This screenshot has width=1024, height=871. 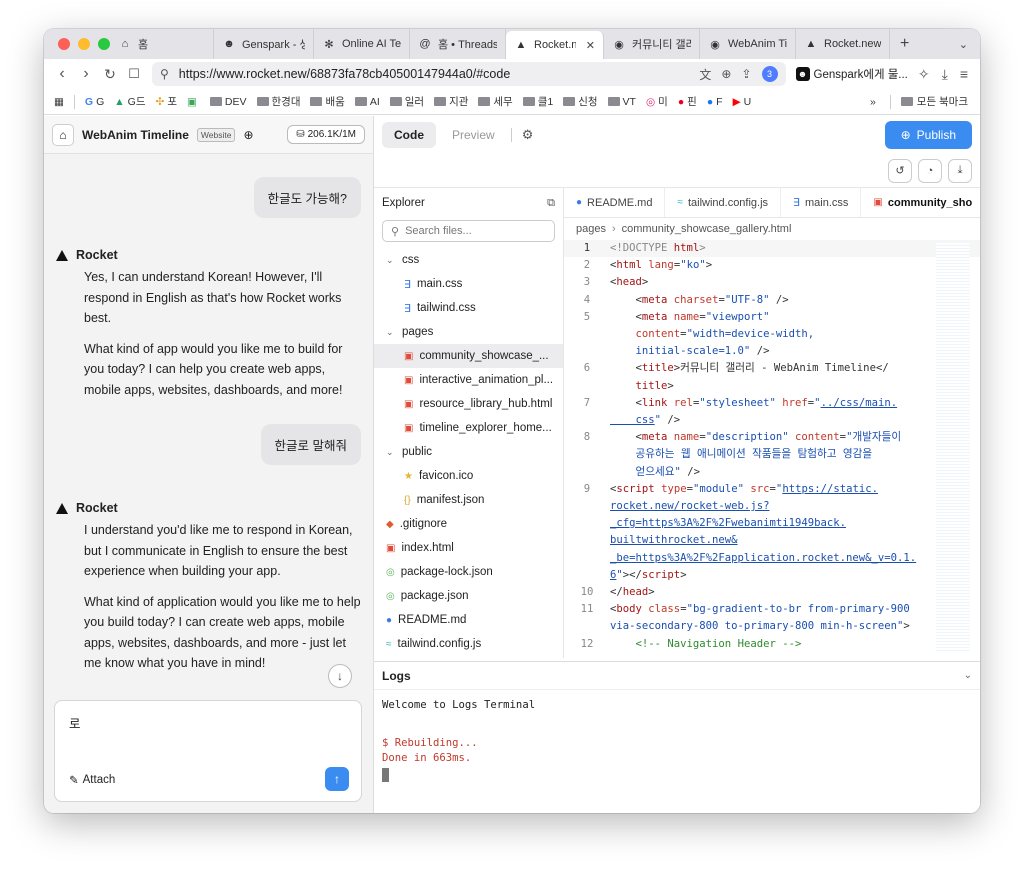 I want to click on credits-button: ⛁ 206.1K/1M, so click(x=326, y=134).